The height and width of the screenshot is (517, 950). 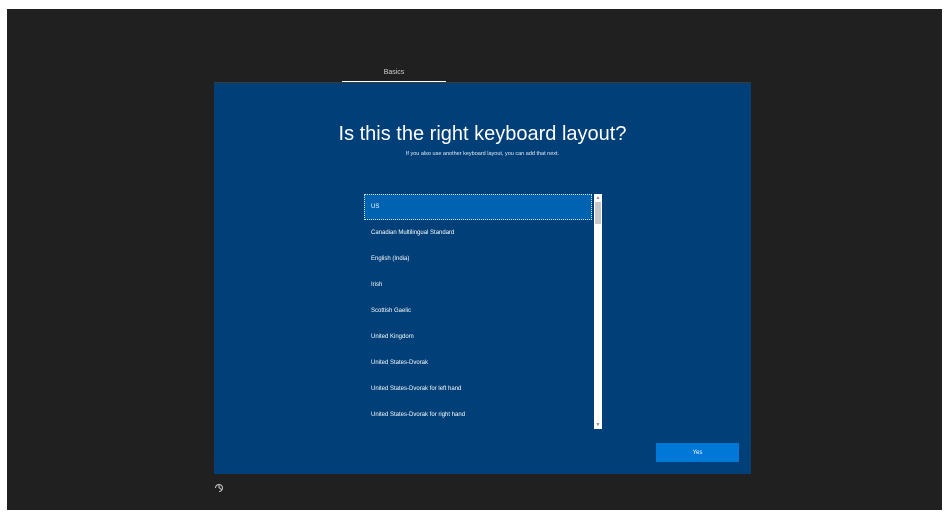 What do you see at coordinates (478, 415) in the screenshot?
I see `list-item: United States-Dvorak for right hand` at bounding box center [478, 415].